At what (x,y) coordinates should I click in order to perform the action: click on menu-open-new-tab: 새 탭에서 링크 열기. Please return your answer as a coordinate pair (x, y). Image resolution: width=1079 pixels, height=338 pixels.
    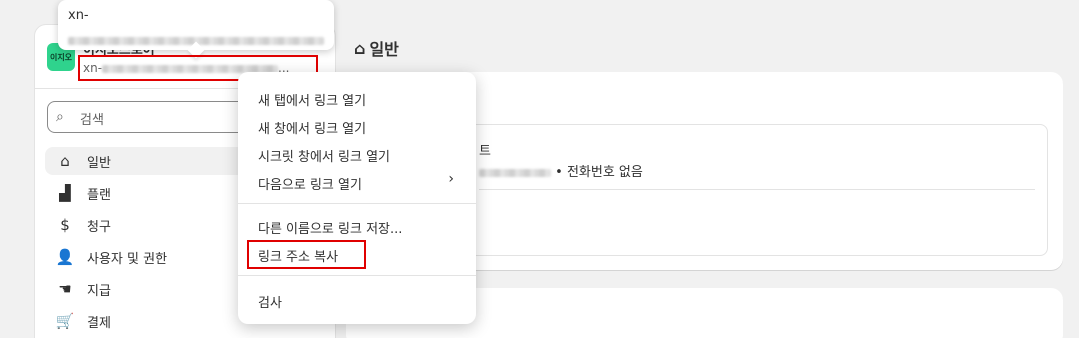
    Looking at the image, I should click on (312, 99).